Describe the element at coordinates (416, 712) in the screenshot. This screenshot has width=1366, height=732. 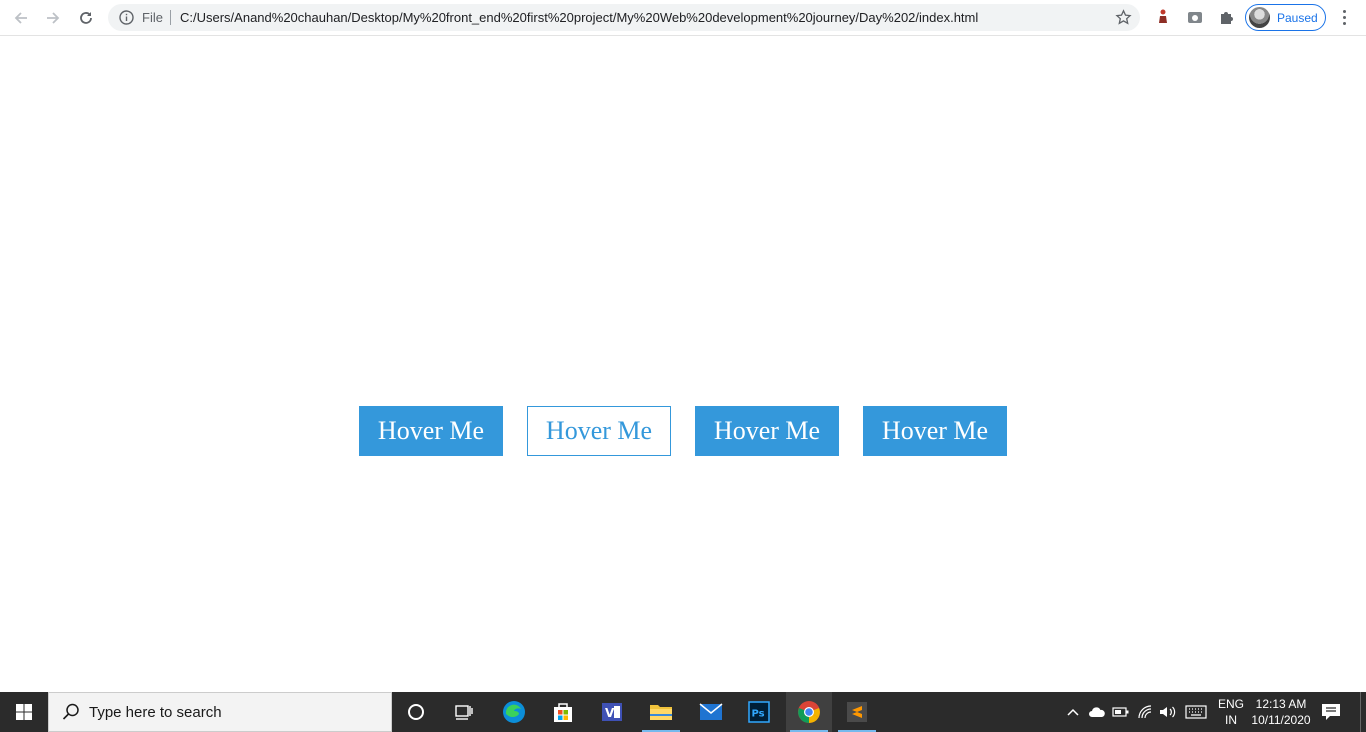
I see `cortana-icon` at that location.